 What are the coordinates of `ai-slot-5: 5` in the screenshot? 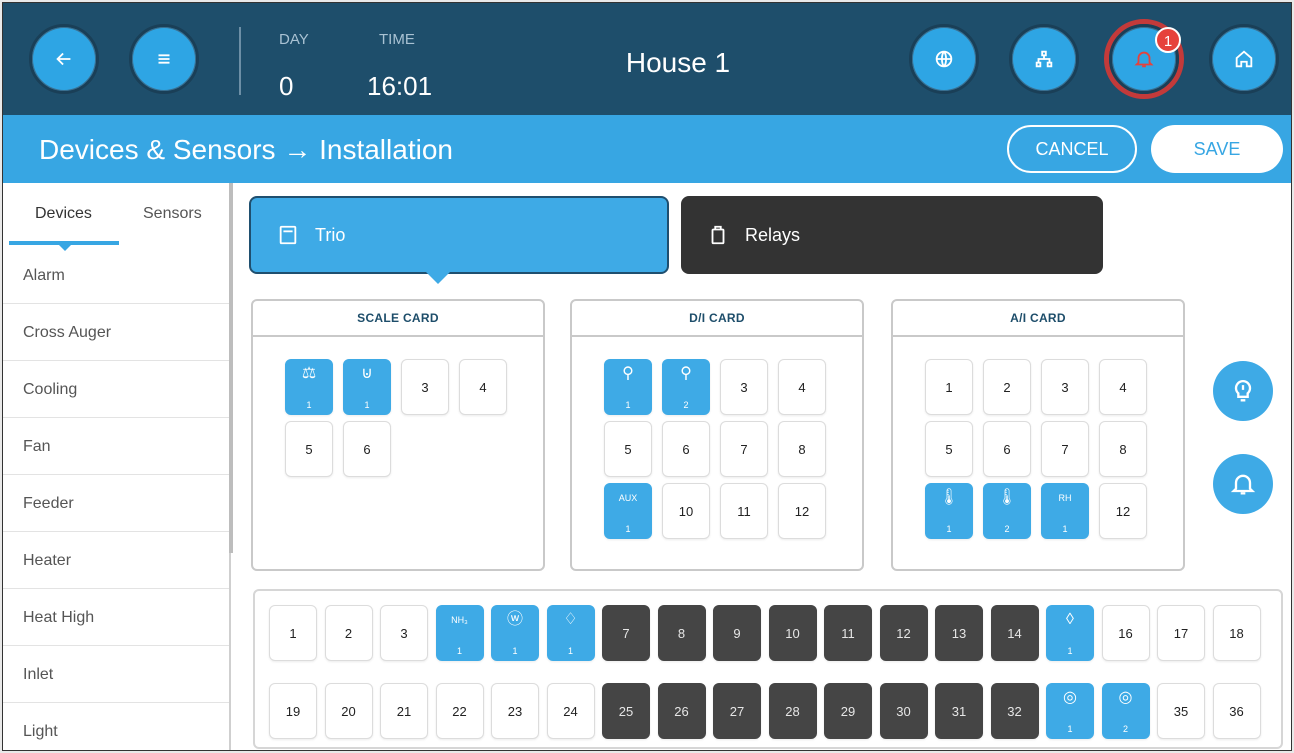 It's located at (949, 449).